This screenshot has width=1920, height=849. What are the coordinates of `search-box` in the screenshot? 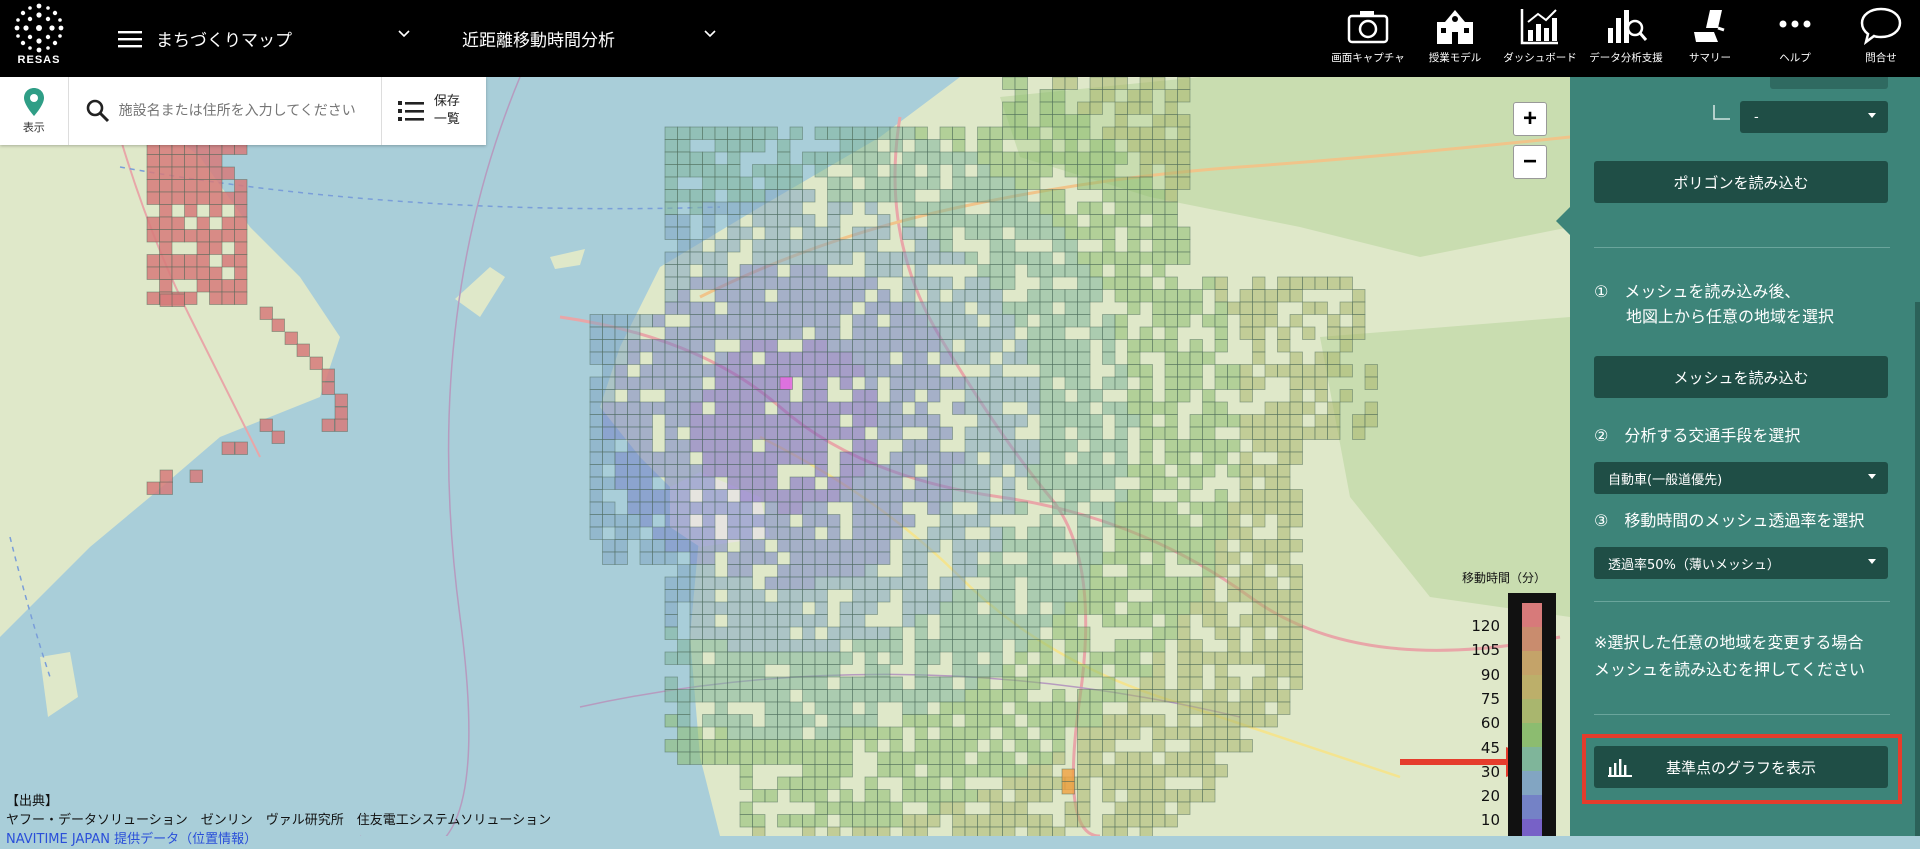 It's located at (225, 111).